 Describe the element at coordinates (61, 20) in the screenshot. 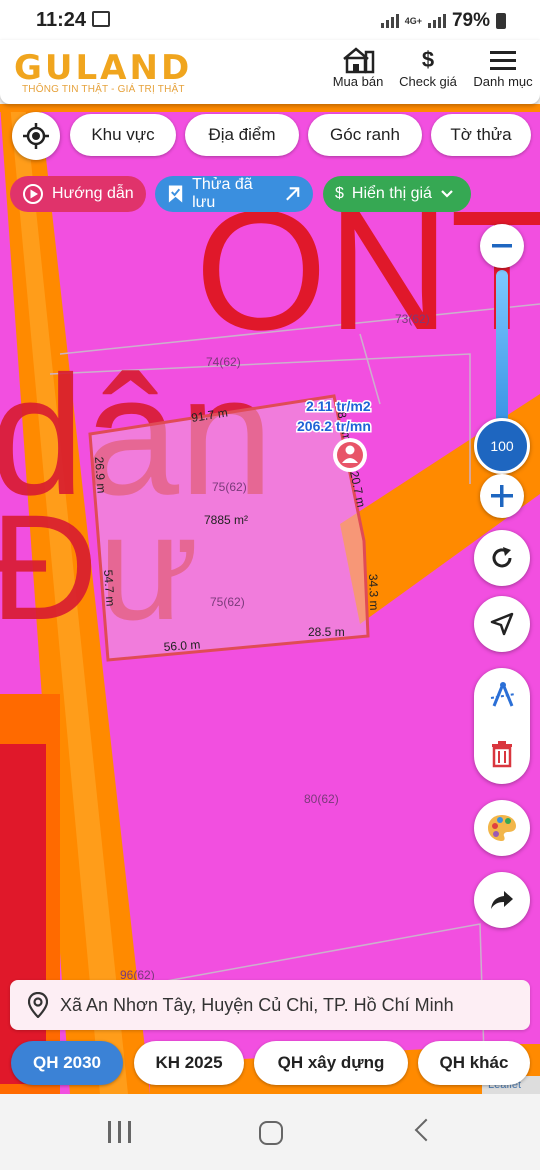

I see `status-time: 11:24` at that location.